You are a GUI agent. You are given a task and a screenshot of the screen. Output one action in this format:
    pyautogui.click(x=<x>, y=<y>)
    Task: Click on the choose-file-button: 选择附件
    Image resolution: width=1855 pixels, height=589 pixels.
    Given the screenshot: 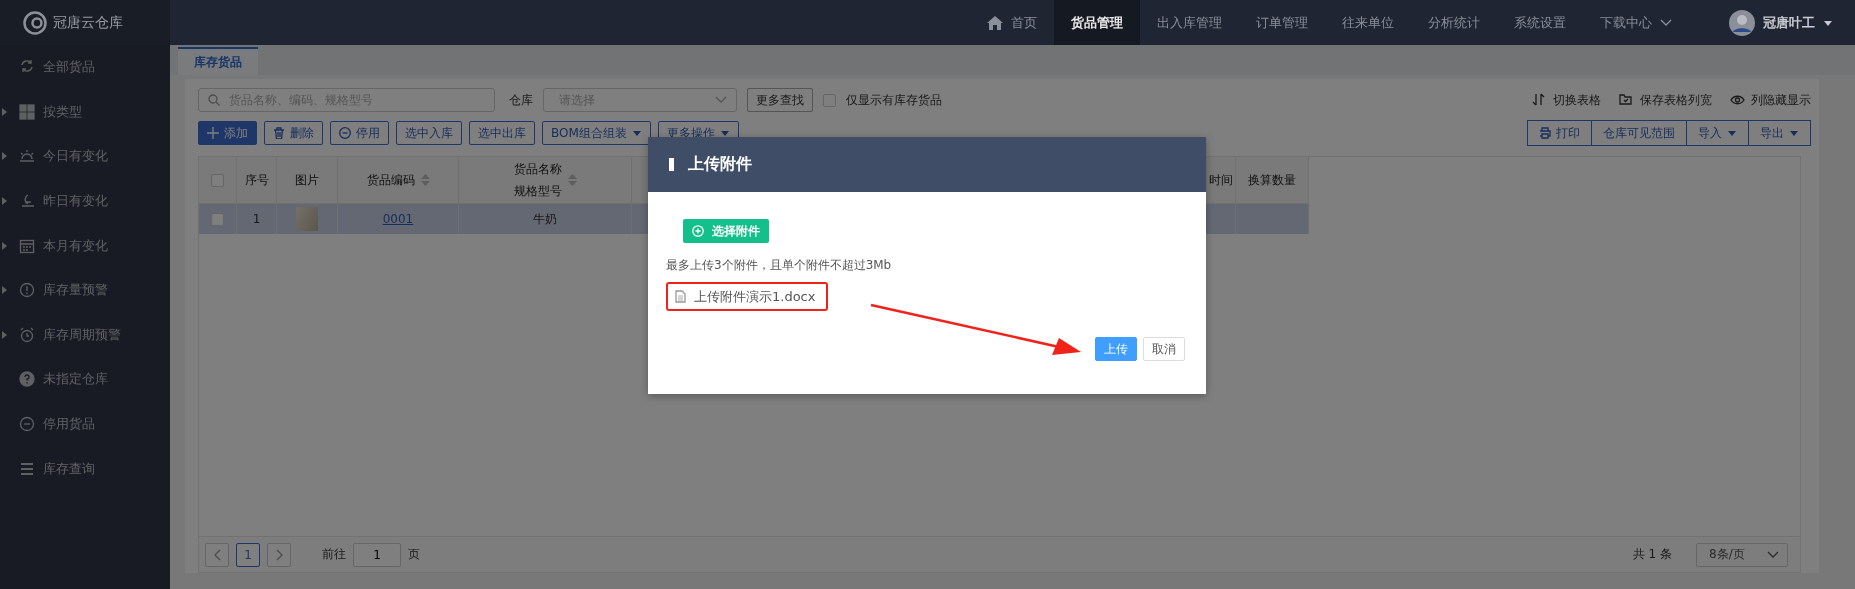 What is the action you would take?
    pyautogui.click(x=726, y=231)
    